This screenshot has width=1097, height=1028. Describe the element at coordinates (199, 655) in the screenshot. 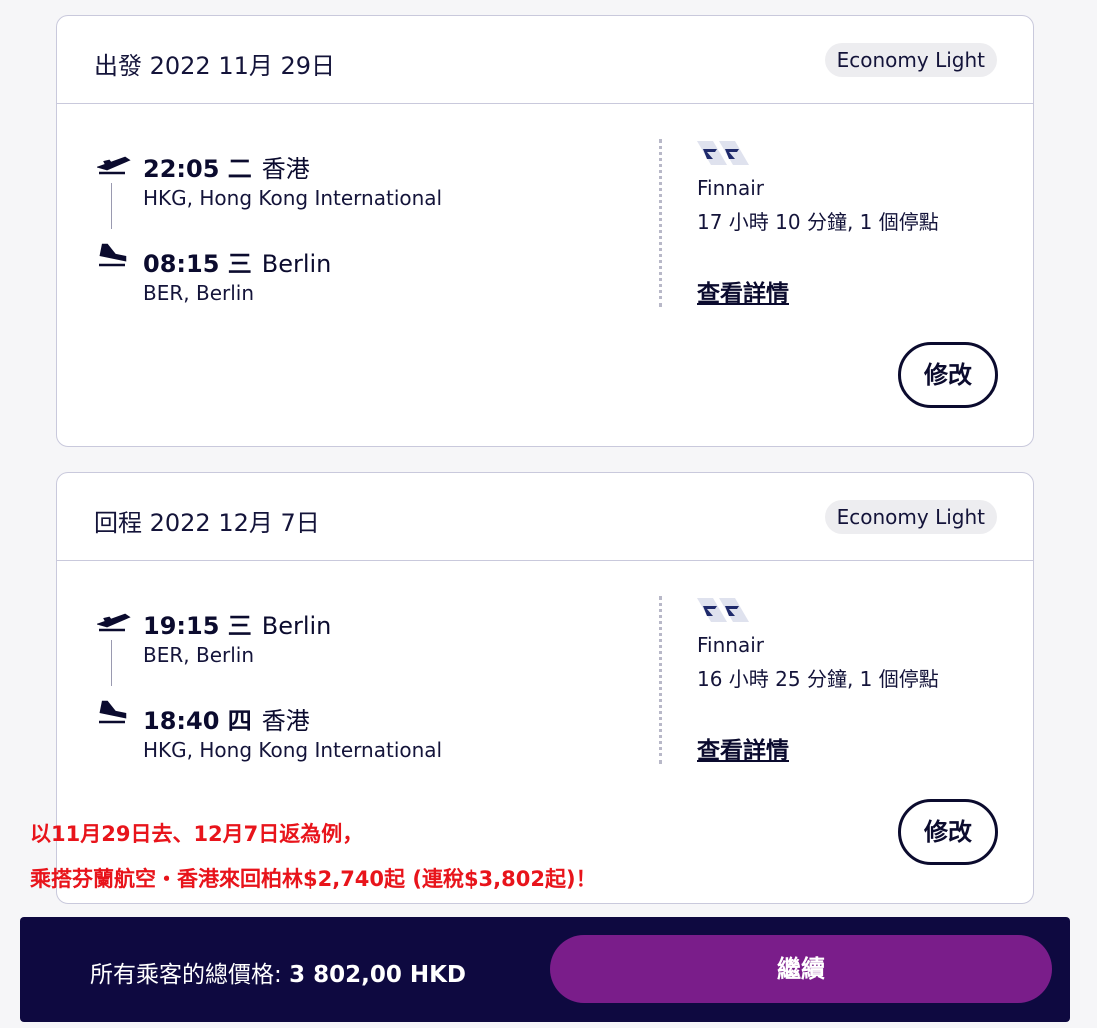

I see `departure-airport: BER, Berlin` at that location.